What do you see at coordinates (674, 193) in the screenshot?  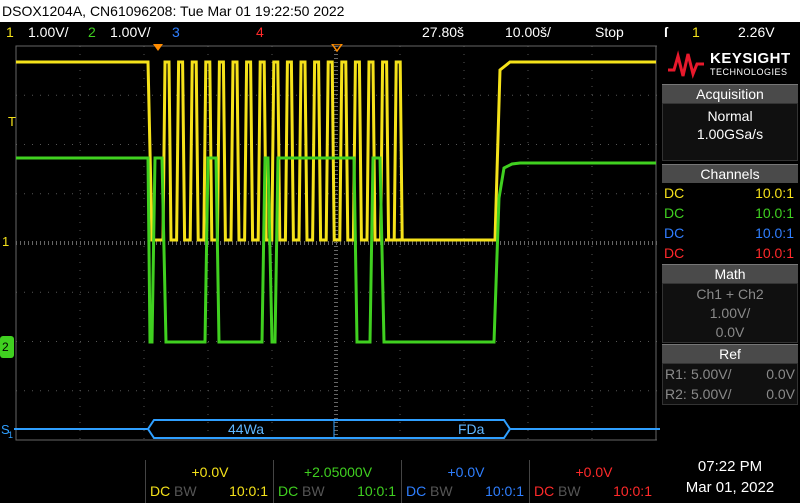 I see `ch1-coupling: DC` at bounding box center [674, 193].